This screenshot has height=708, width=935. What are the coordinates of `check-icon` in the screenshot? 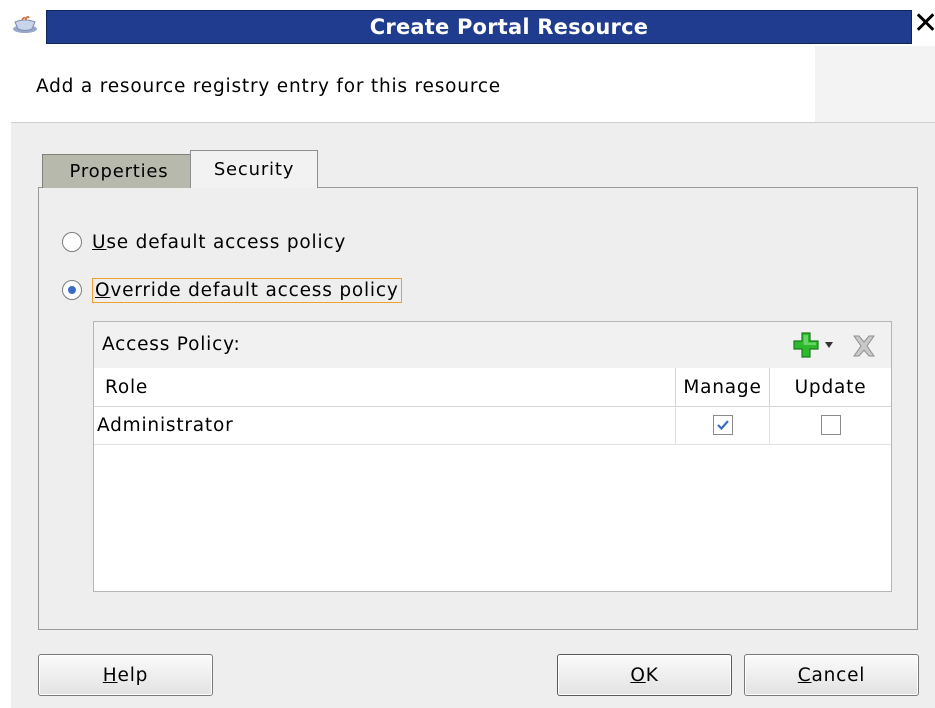 It's located at (722, 425).